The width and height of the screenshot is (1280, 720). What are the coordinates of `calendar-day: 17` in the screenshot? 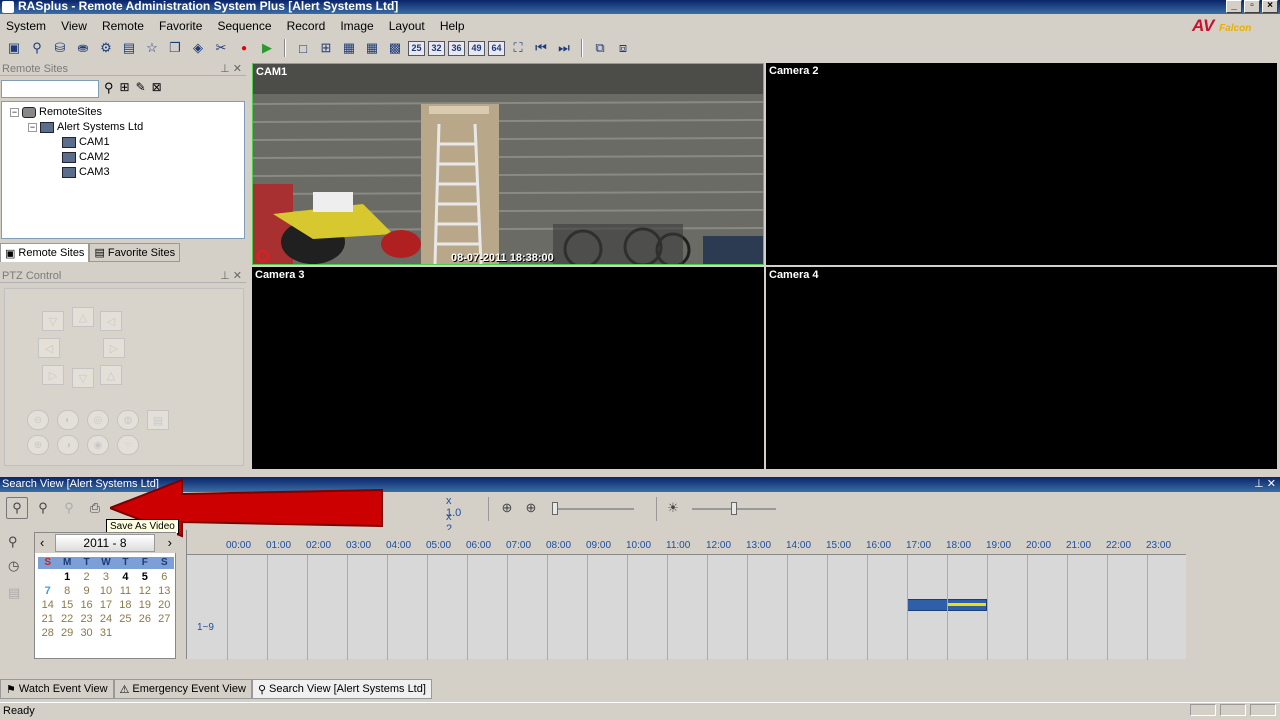 It's located at (105, 605).